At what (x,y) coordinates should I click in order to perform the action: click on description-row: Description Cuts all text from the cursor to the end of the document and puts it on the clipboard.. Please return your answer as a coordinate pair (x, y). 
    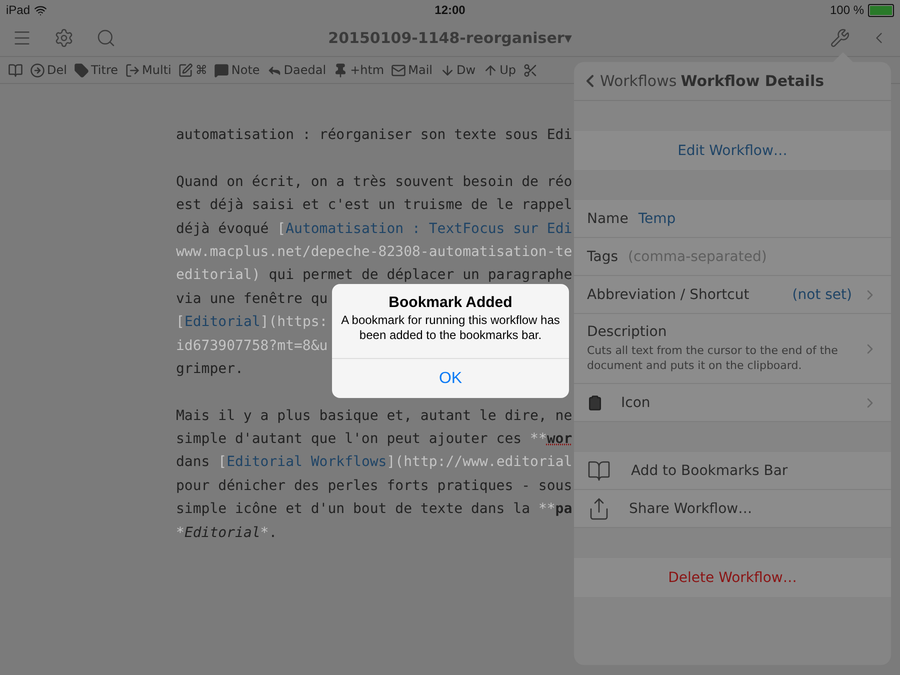
    Looking at the image, I should click on (732, 349).